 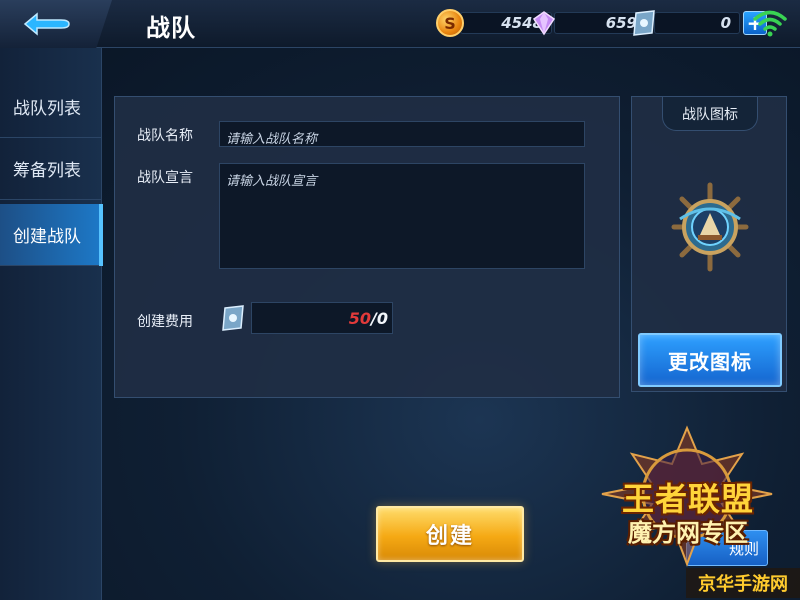 I want to click on gold-coin-symbol: S, so click(x=450, y=23).